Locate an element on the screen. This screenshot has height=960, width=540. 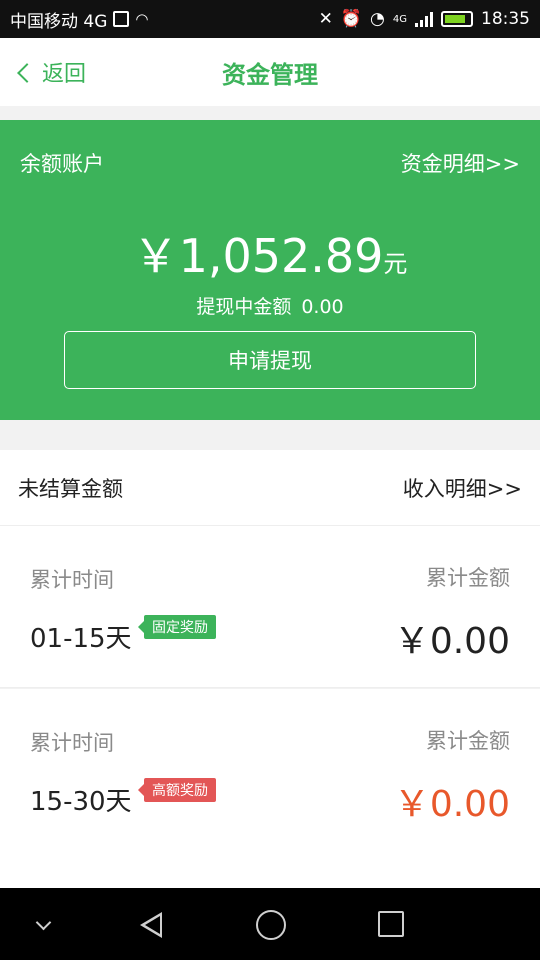
balance-amount-value: ￥1,052.89 is located at coordinates (258, 256).